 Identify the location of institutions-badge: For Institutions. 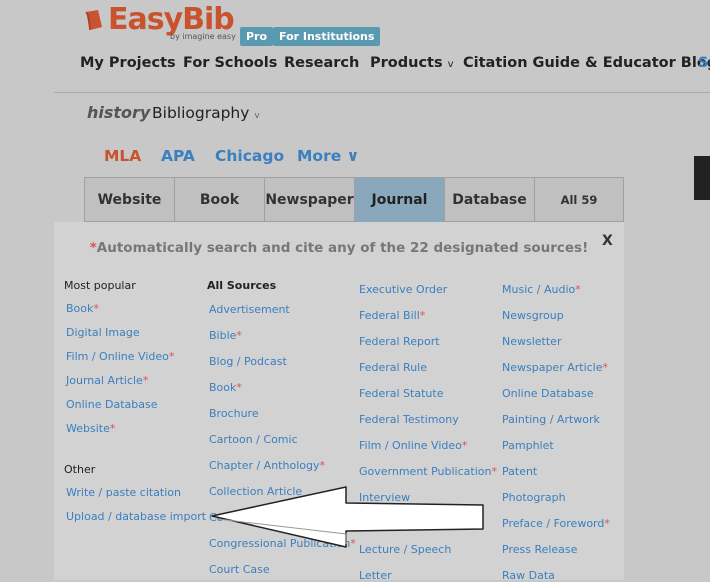
(327, 36).